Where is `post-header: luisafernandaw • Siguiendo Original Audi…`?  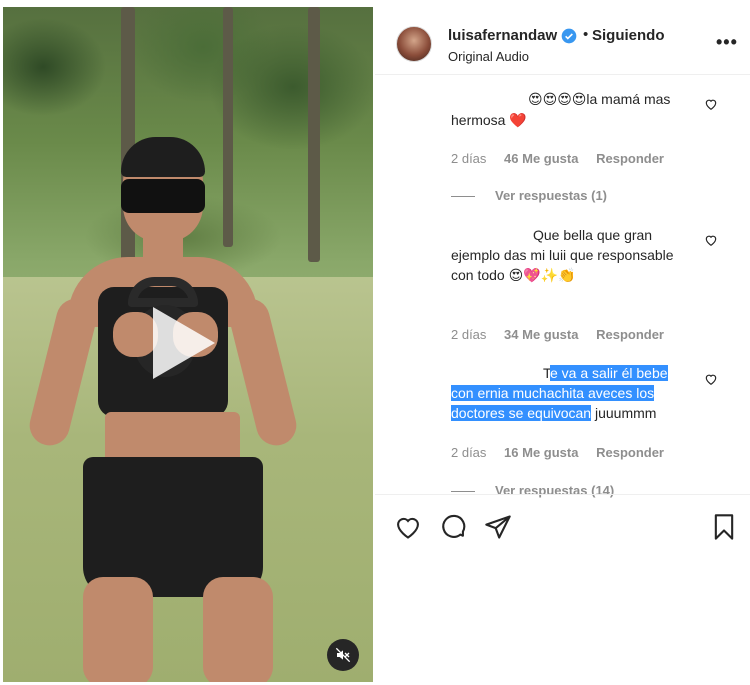
post-header: luisafernandaw • Siguiendo Original Audi… is located at coordinates (562, 41).